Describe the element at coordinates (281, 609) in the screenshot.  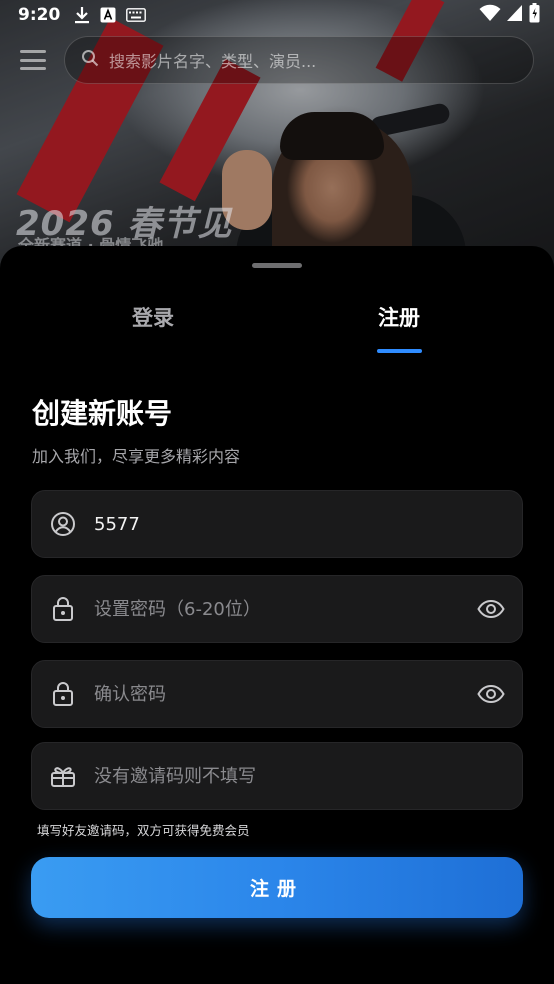
I see `password-input` at that location.